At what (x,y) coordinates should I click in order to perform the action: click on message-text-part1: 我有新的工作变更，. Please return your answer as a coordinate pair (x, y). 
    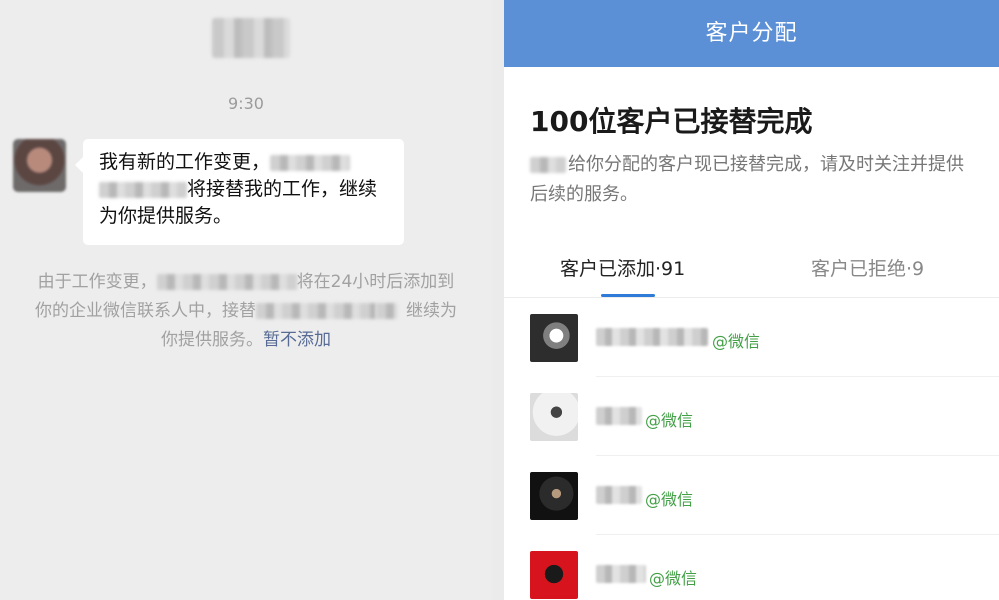
    Looking at the image, I should click on (185, 162).